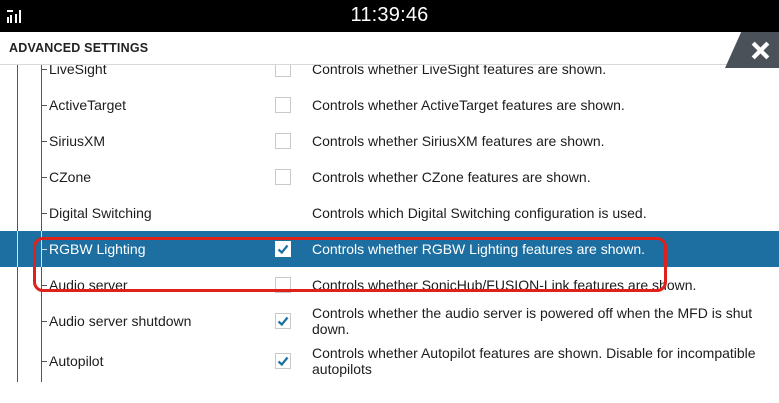 The height and width of the screenshot is (403, 779). I want to click on setting-label: Audio server shutdown, so click(120, 321).